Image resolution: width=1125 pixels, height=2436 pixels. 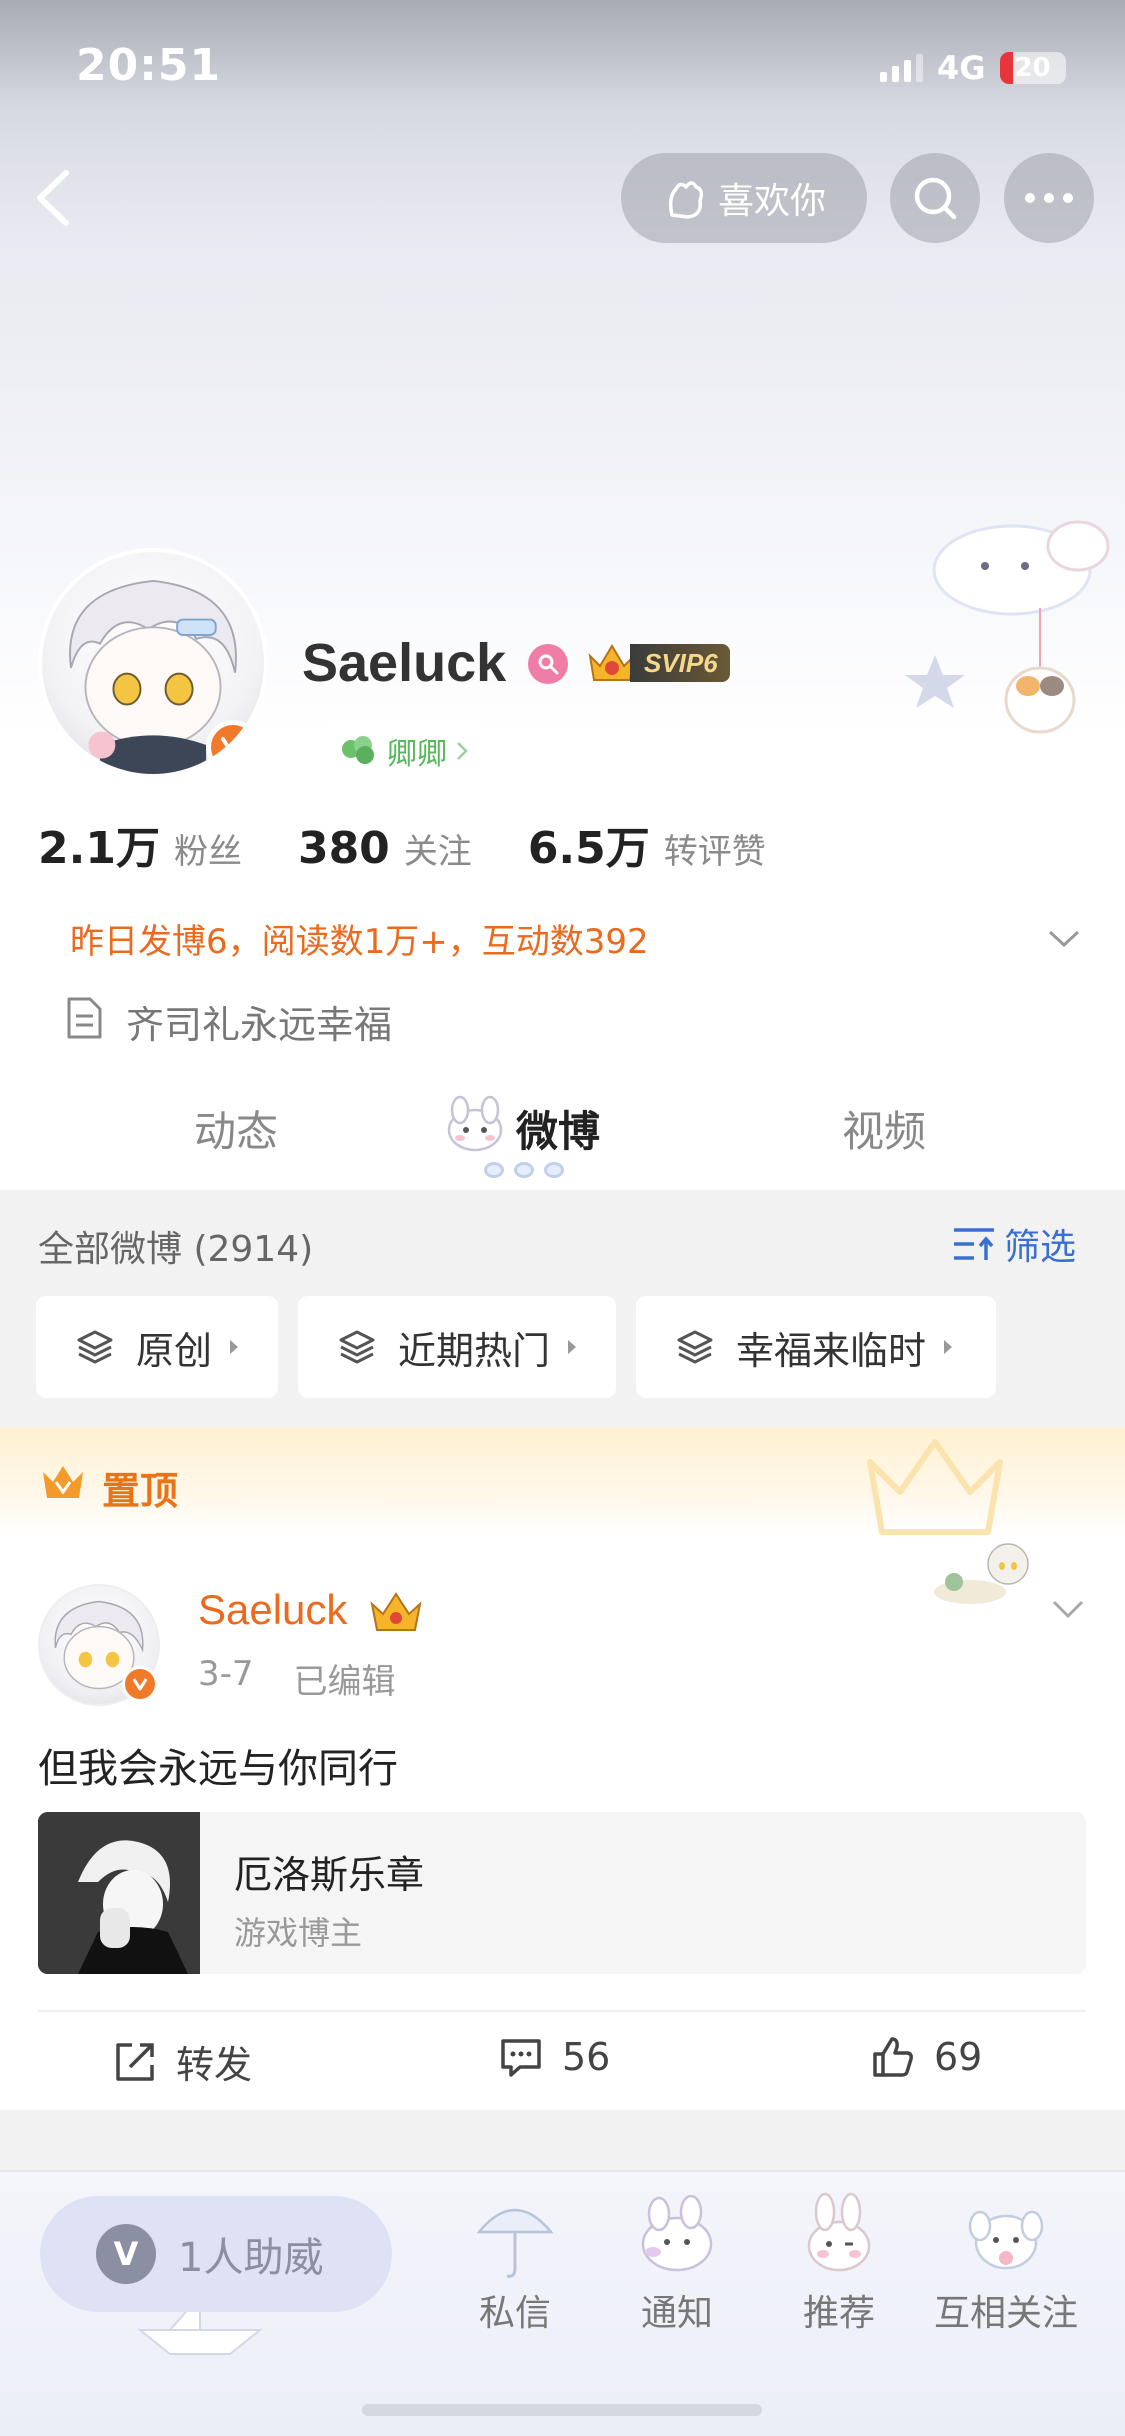 I want to click on chip-original: 原创, so click(x=157, y=1347).